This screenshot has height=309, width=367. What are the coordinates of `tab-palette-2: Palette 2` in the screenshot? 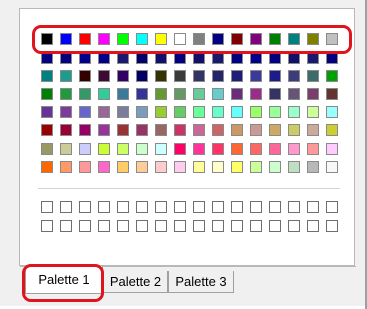 It's located at (135, 282).